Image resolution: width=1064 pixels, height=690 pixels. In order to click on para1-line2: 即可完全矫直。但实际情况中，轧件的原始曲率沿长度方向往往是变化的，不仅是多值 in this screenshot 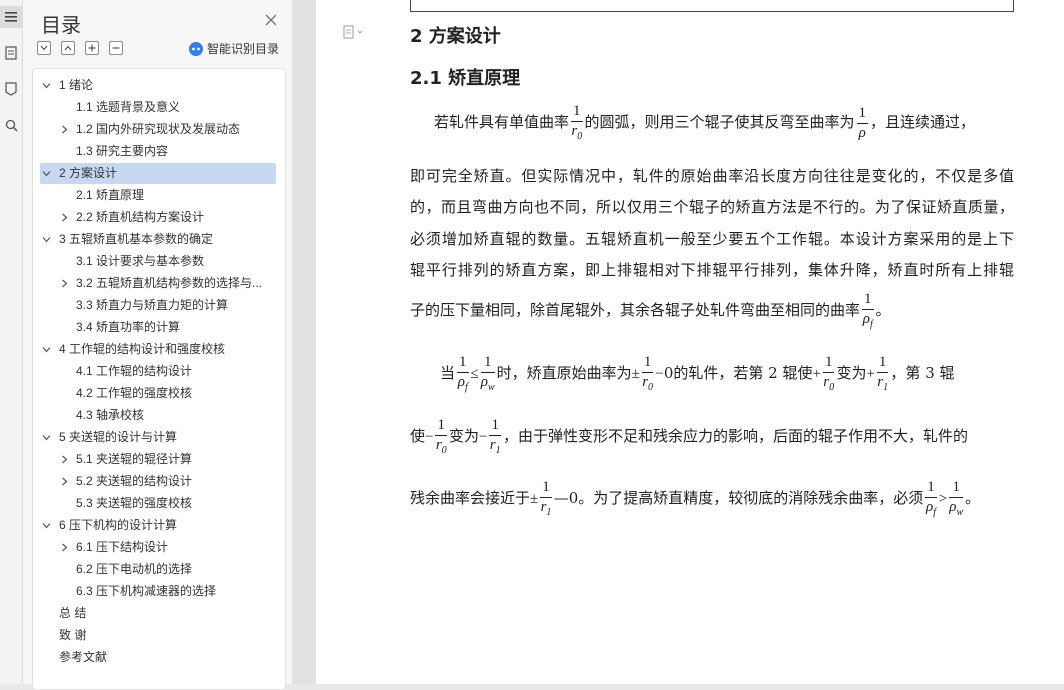, I will do `click(712, 176)`.